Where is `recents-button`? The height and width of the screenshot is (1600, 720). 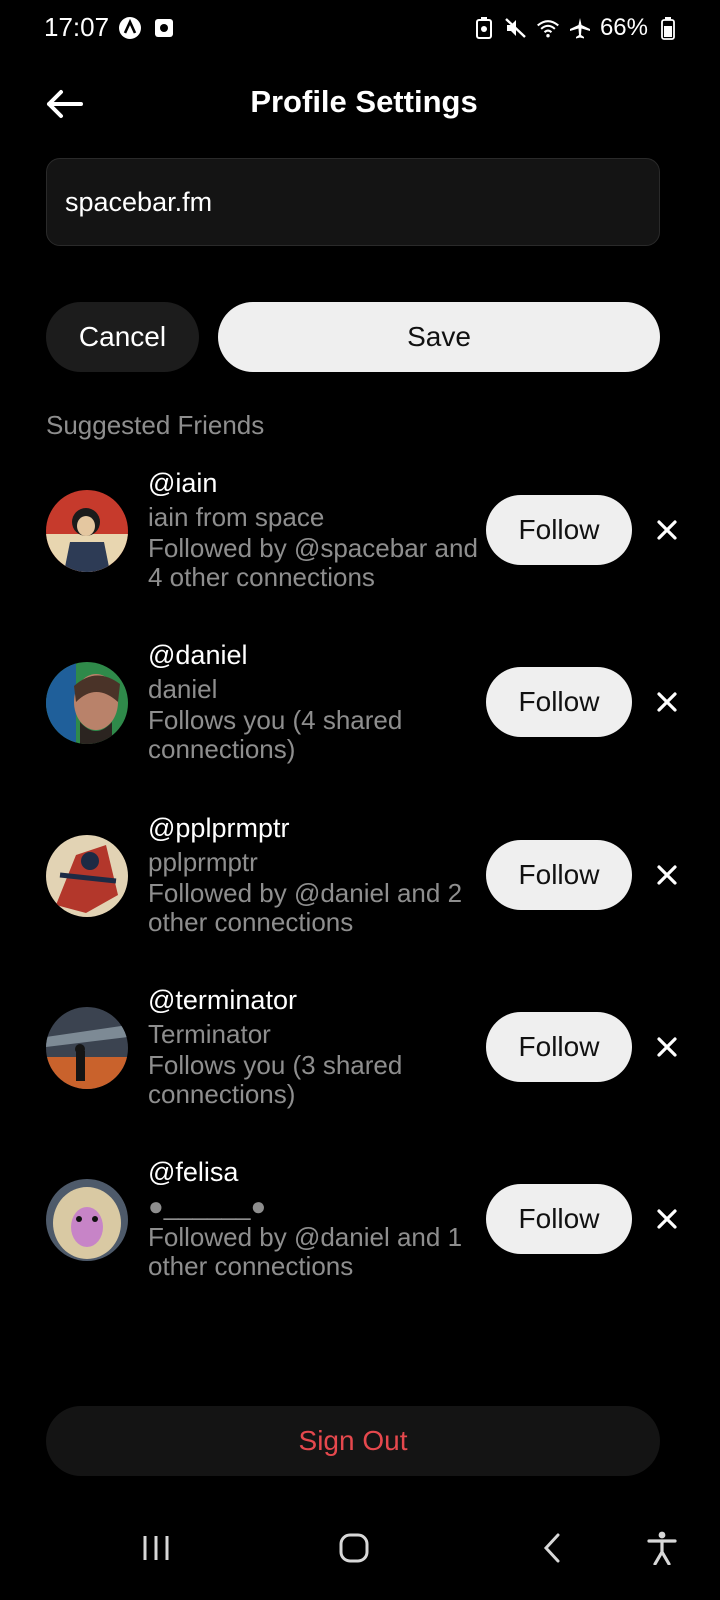
recents-button is located at coordinates (156, 1548).